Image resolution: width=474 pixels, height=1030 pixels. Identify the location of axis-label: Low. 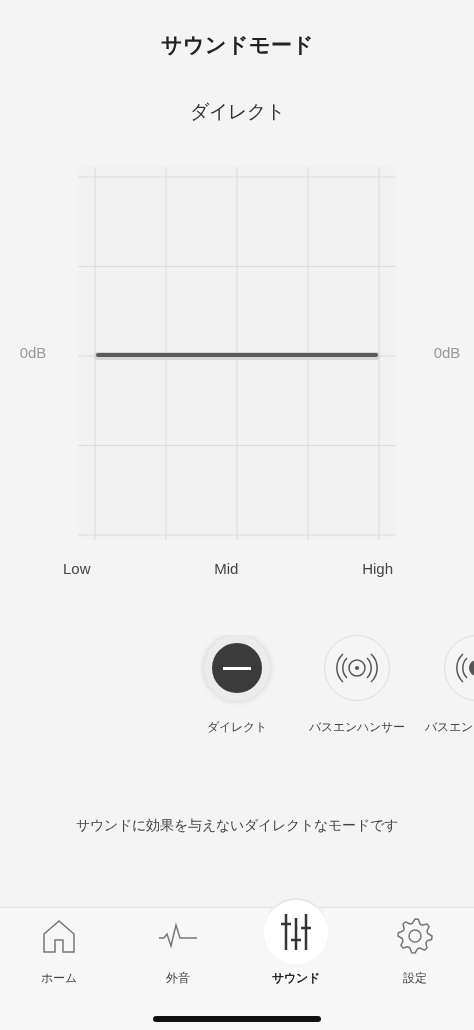
(77, 569).